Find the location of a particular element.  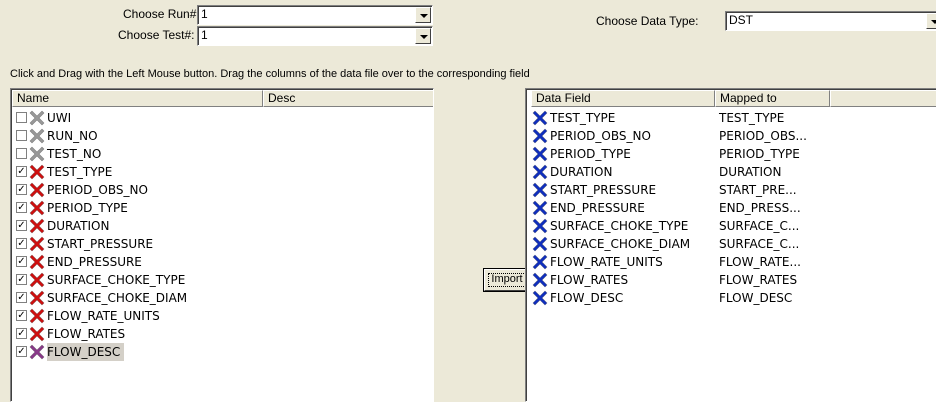

list-item: ✓ DURATION is located at coordinates (222, 226).